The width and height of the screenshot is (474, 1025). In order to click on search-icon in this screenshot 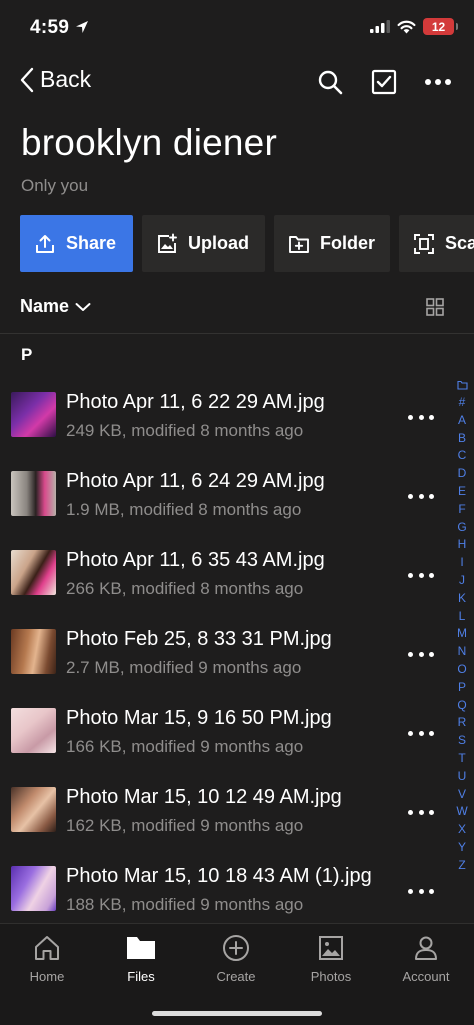, I will do `click(330, 82)`.